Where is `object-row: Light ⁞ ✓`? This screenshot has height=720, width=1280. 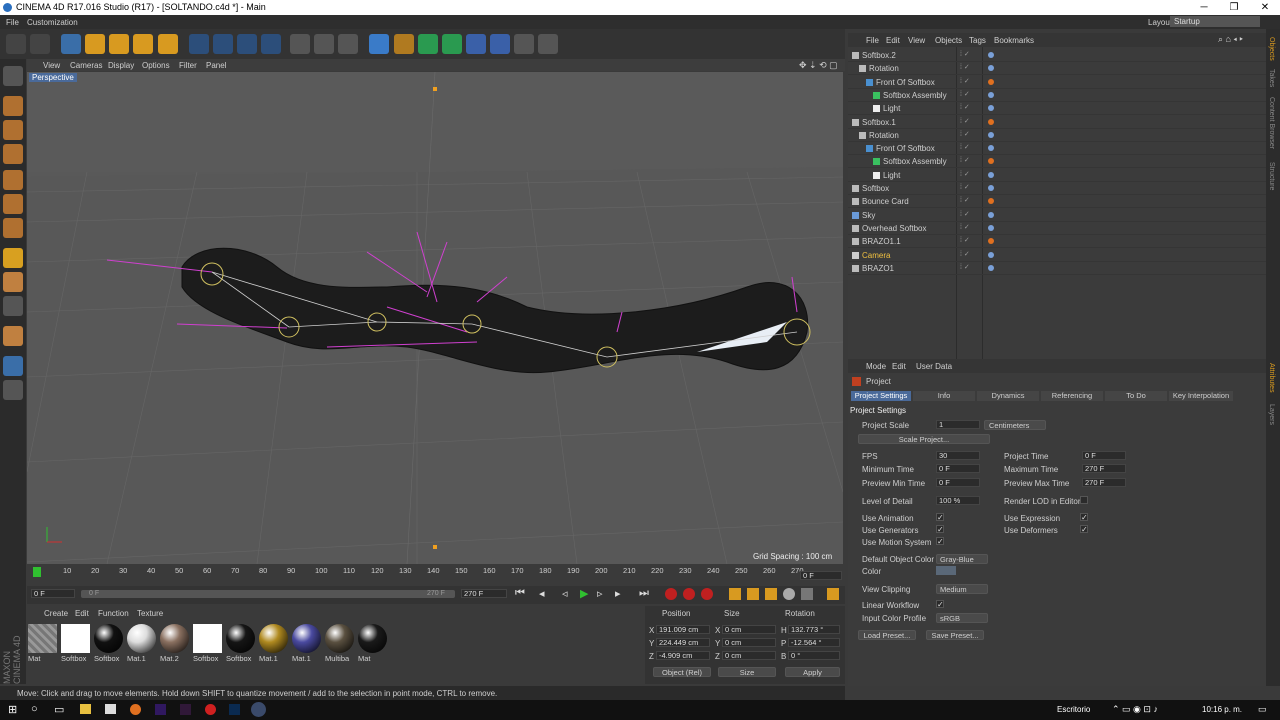 object-row: Light ⁞ ✓ is located at coordinates (1057, 109).